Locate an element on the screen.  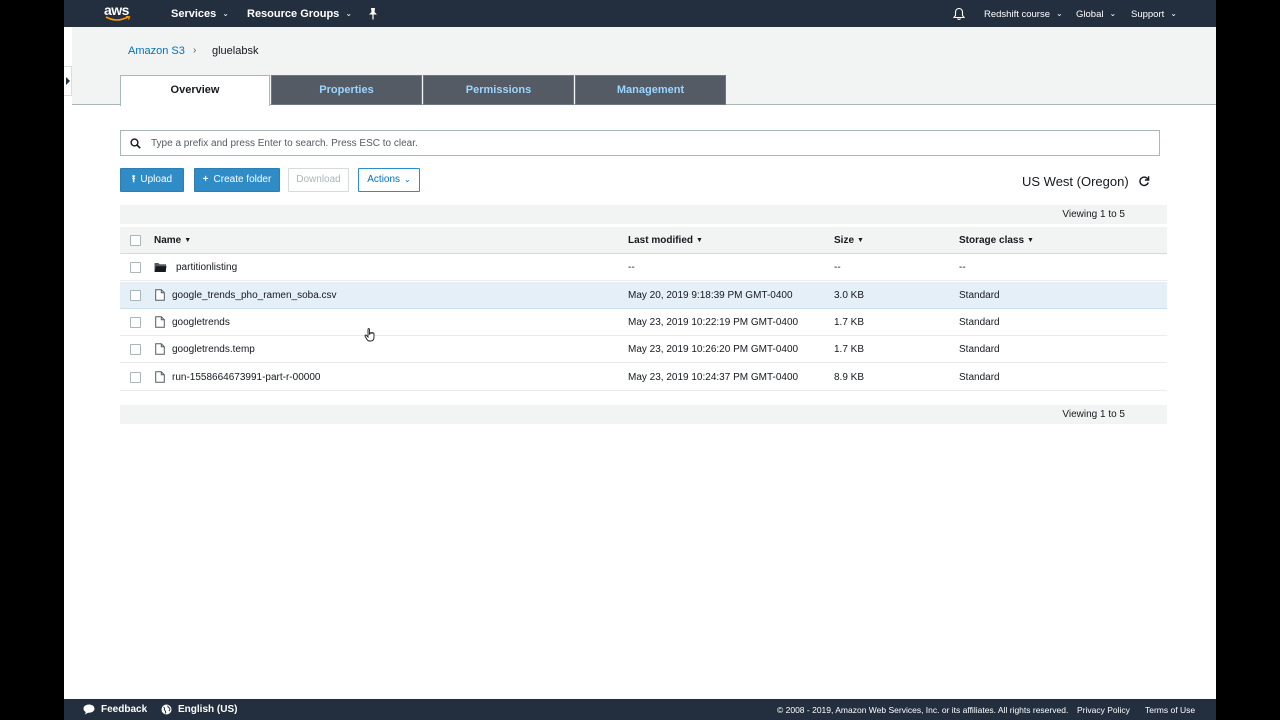
column-header-storage-class: Storage class ▼ is located at coordinates (996, 240).